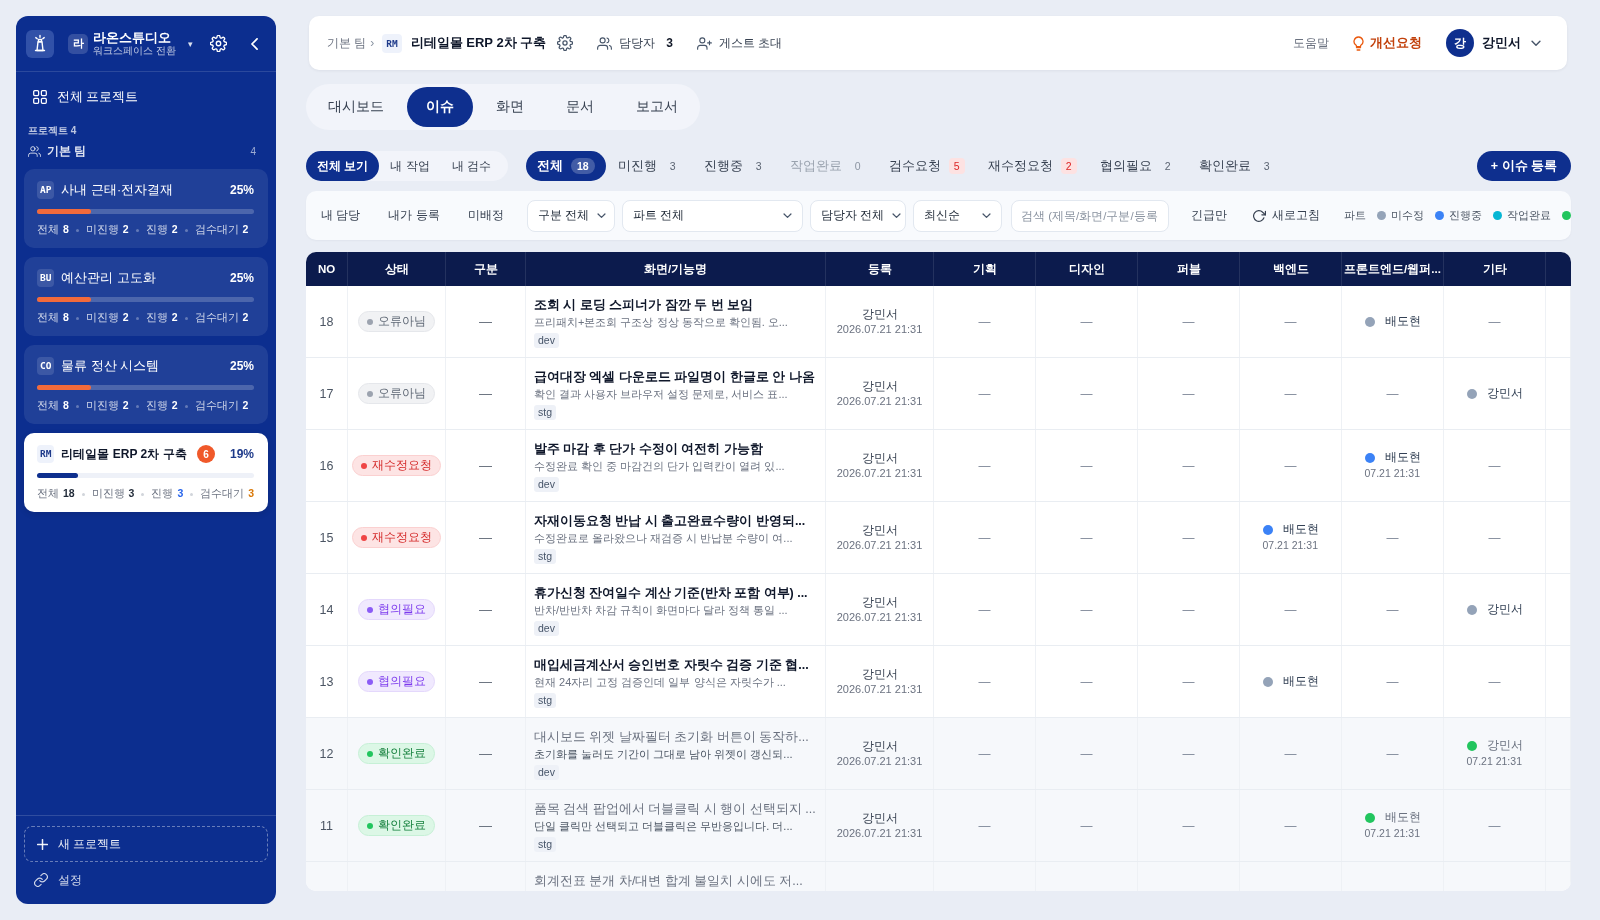 The height and width of the screenshot is (920, 1600). I want to click on tab: 문서, so click(580, 107).